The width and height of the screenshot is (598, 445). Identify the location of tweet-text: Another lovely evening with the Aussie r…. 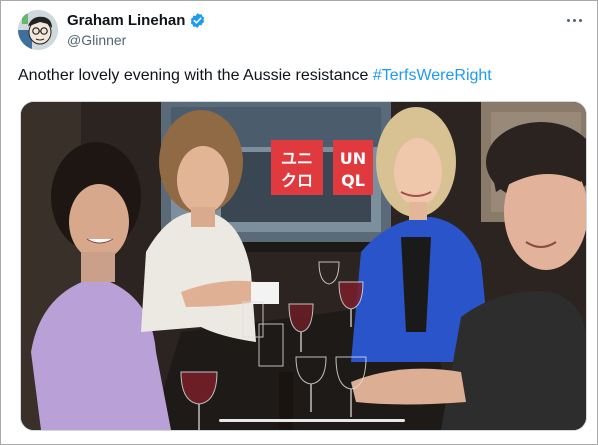
(298, 76).